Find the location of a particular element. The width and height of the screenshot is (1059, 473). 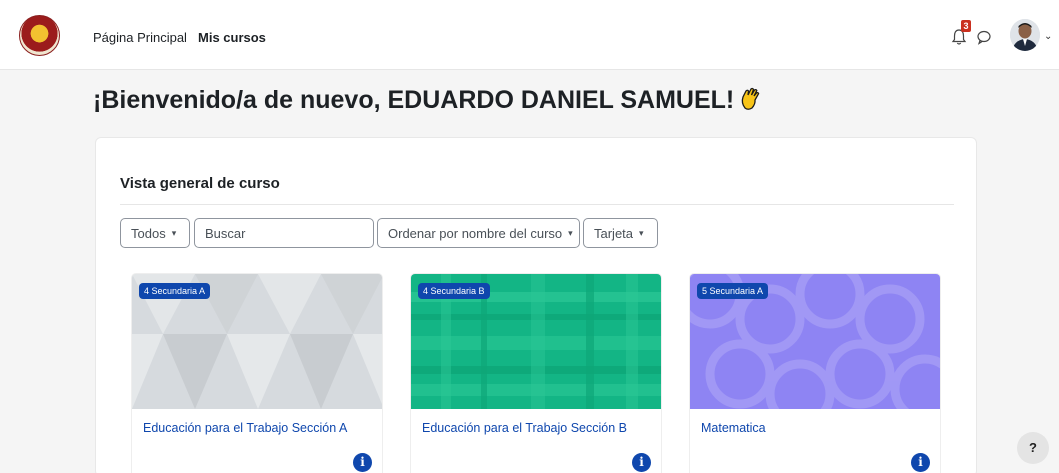

course-overview-title: Vista general de curso is located at coordinates (200, 183).